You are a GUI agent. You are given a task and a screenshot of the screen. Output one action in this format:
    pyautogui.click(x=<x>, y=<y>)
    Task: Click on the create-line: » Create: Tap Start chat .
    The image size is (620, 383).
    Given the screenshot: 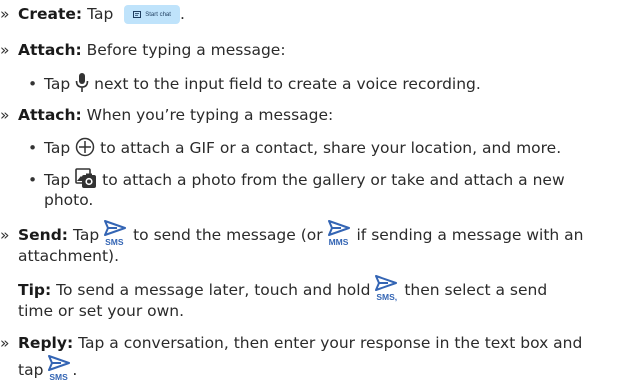 What is the action you would take?
    pyautogui.click(x=92, y=14)
    